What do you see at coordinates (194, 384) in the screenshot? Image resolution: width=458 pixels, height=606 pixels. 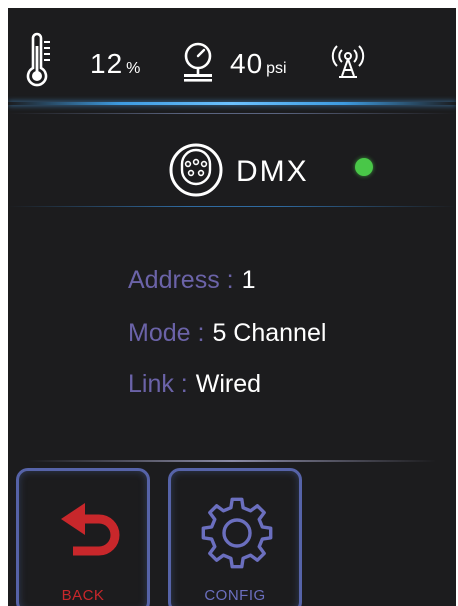 I see `link-row: Link : Wired` at bounding box center [194, 384].